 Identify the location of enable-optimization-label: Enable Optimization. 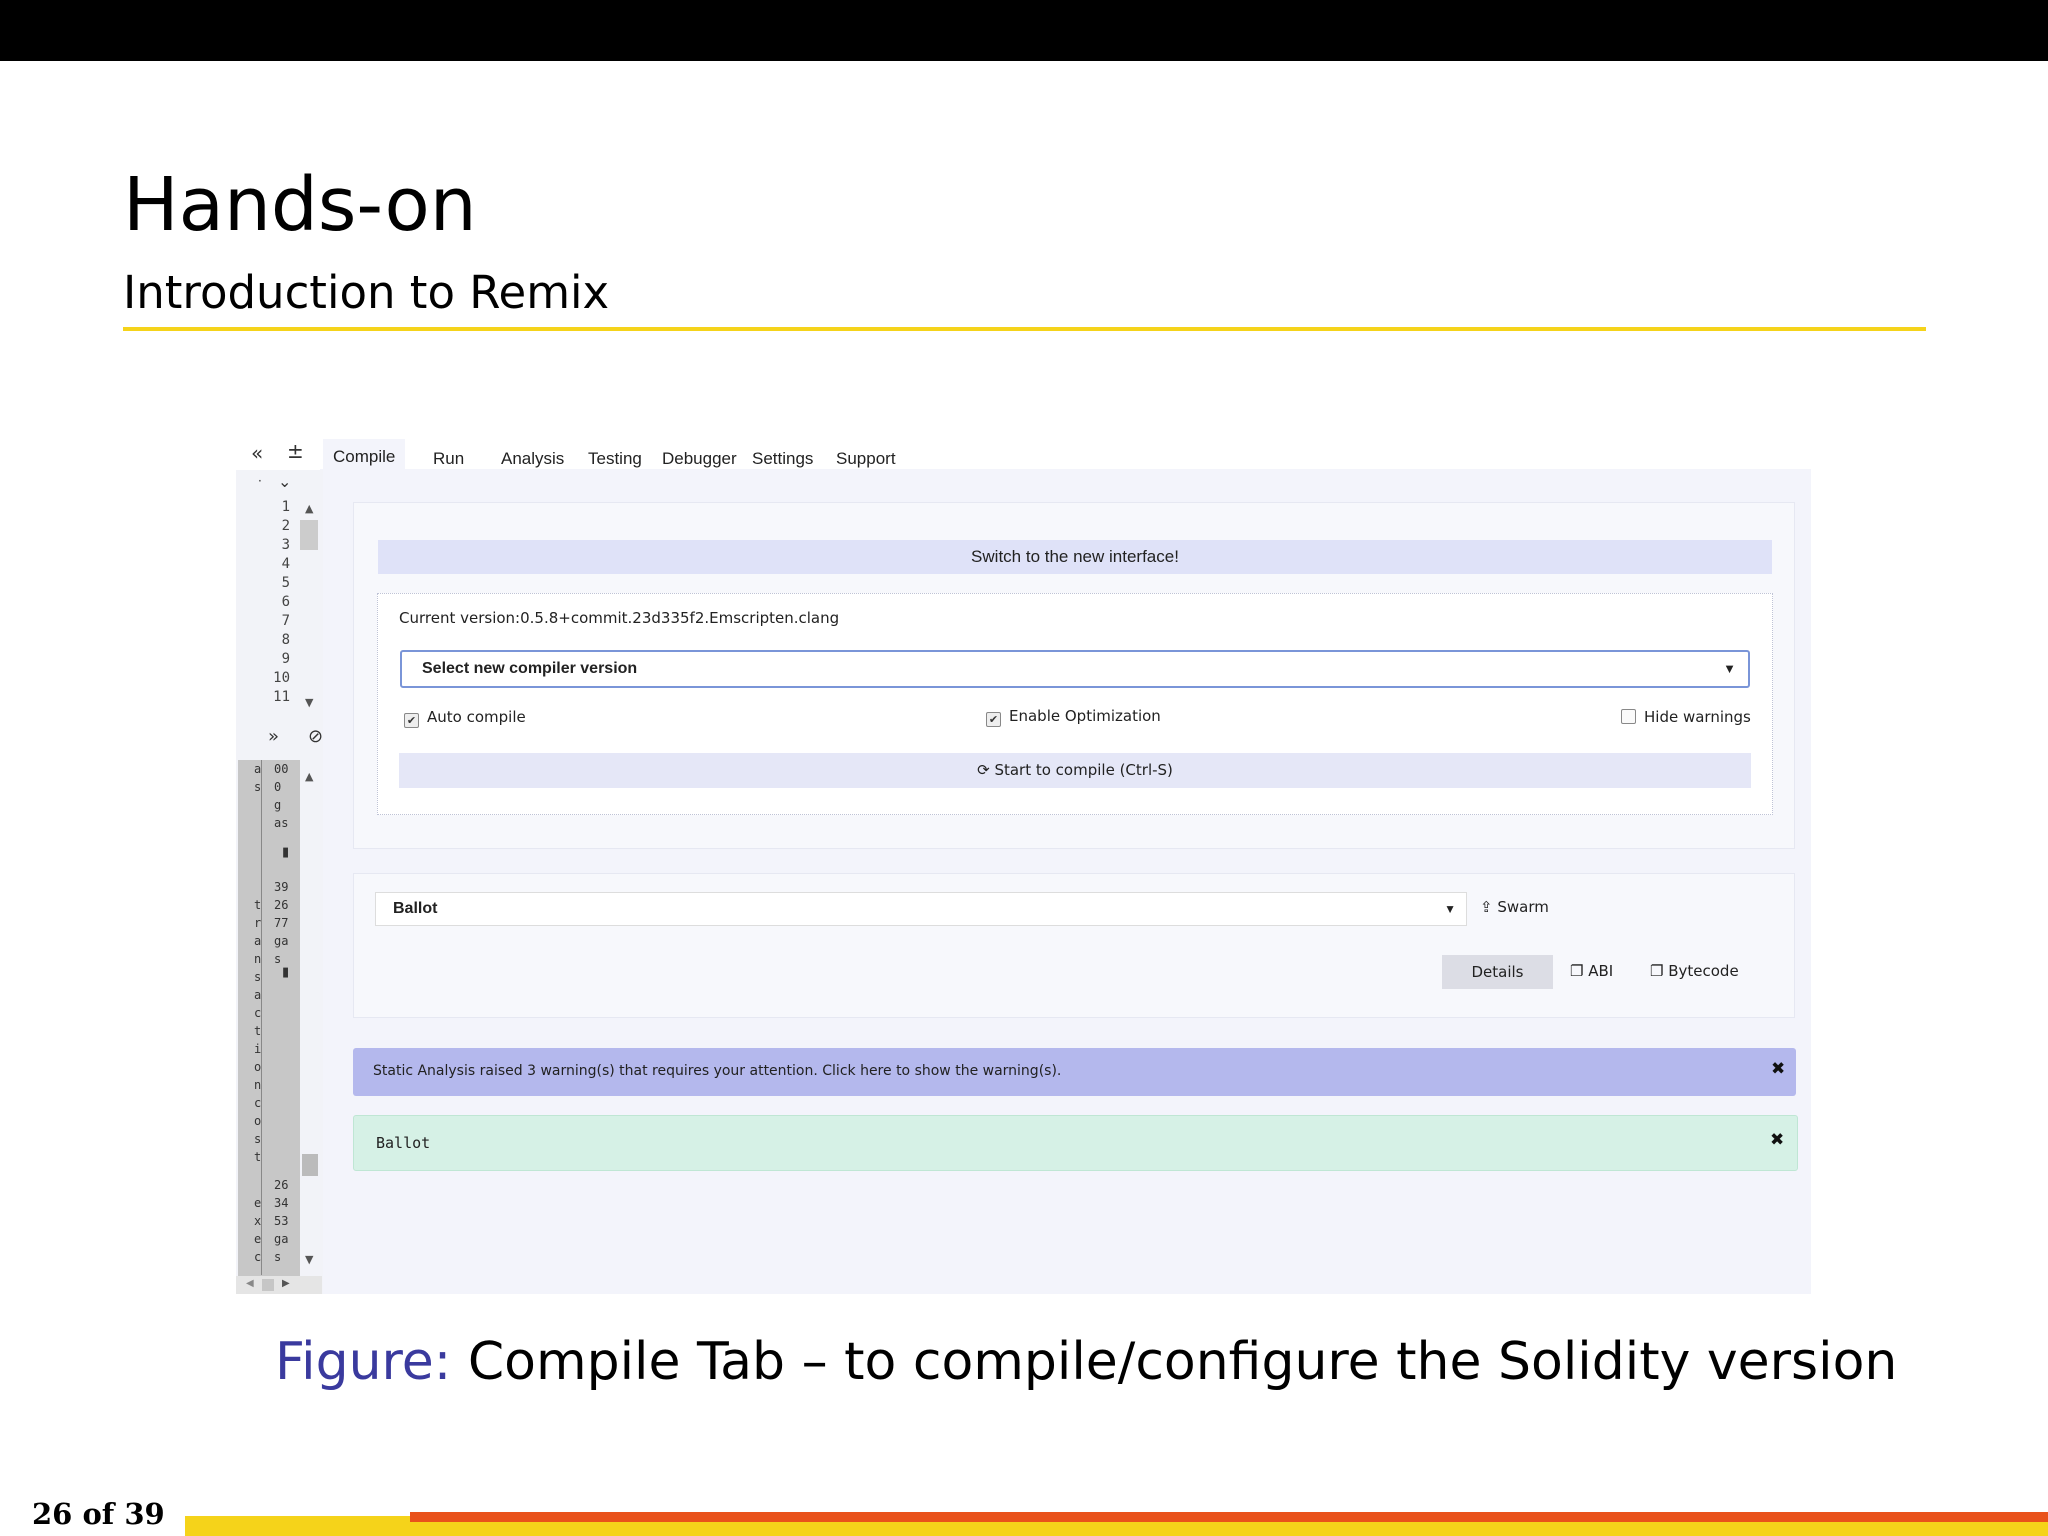
(1085, 716).